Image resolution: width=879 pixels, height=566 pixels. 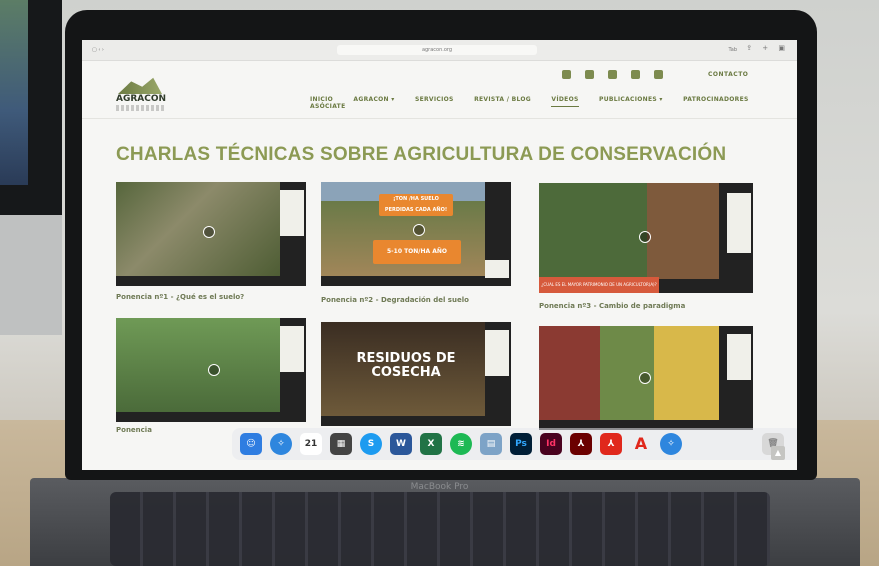 What do you see at coordinates (440, 529) in the screenshot?
I see `keyboard` at bounding box center [440, 529].